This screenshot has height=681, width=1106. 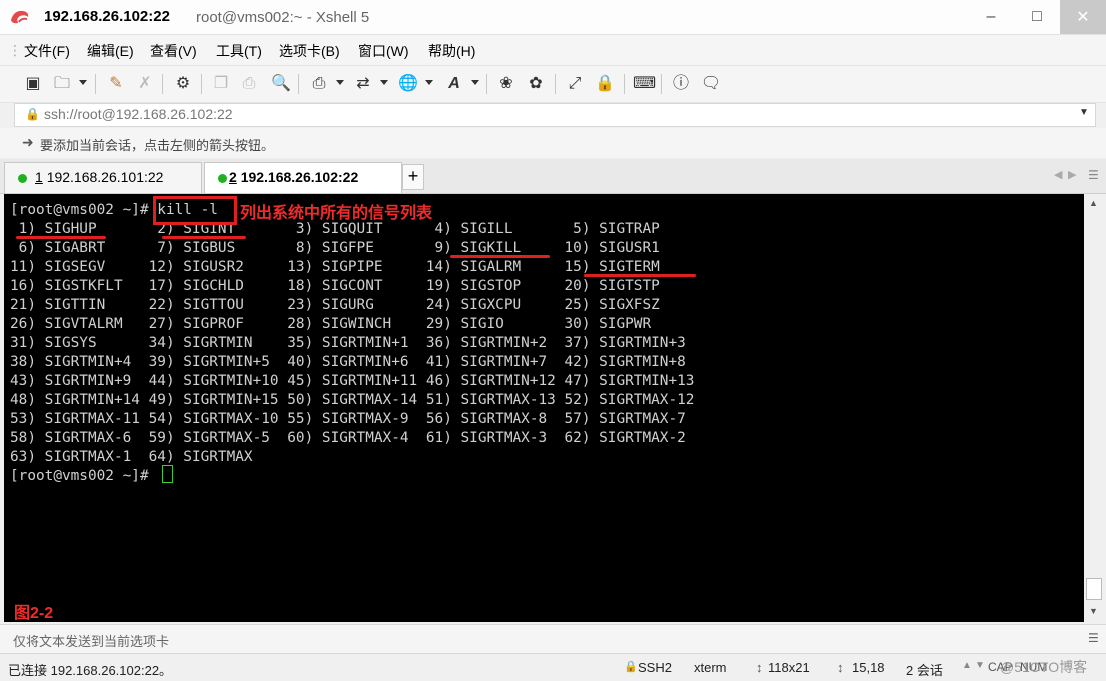 What do you see at coordinates (91, 640) in the screenshot?
I see `compose-input: 仅将文本发送到当前选项卡` at bounding box center [91, 640].